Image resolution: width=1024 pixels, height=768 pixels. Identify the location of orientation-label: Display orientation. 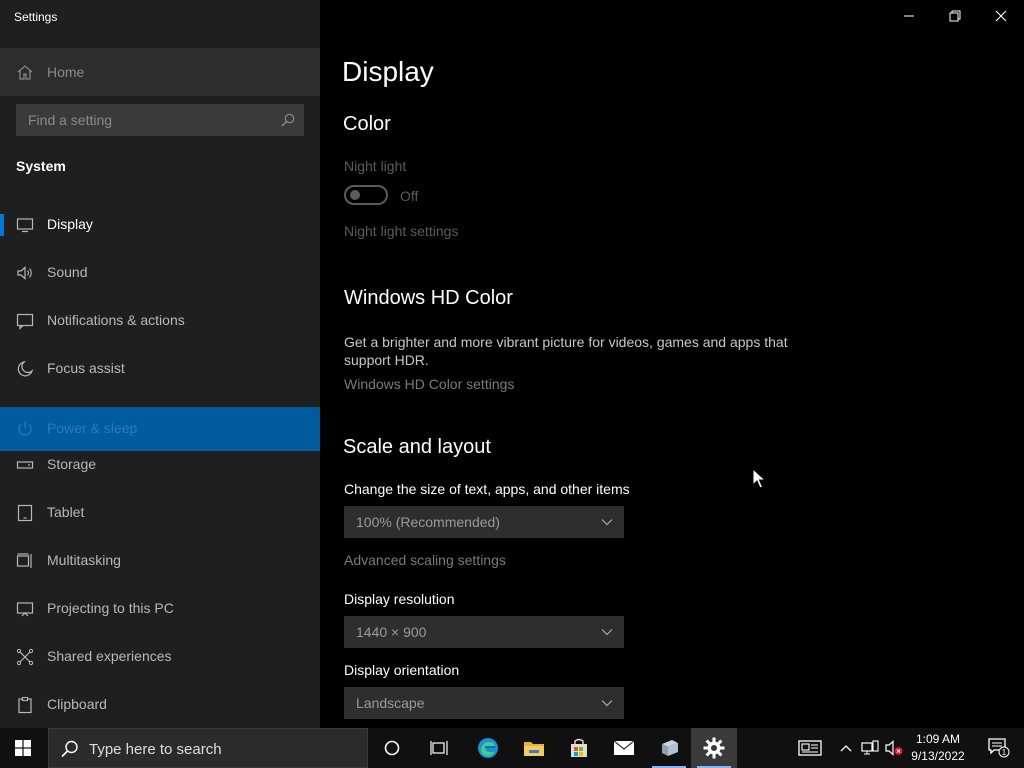
(402, 670).